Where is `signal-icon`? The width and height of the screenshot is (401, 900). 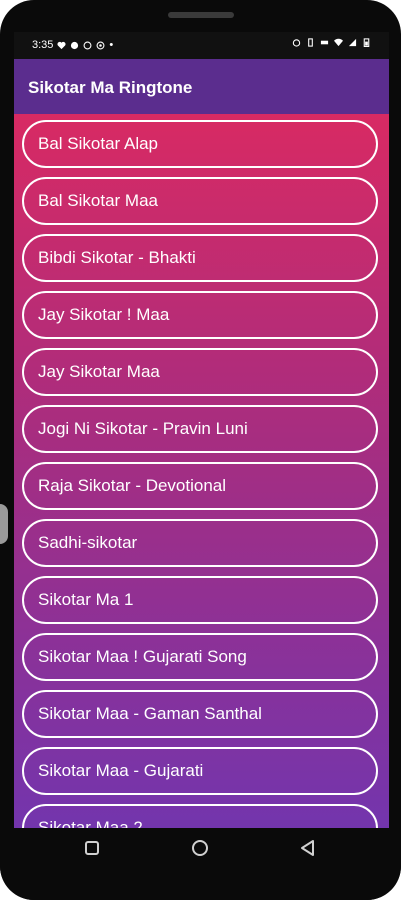
signal-icon is located at coordinates (352, 42).